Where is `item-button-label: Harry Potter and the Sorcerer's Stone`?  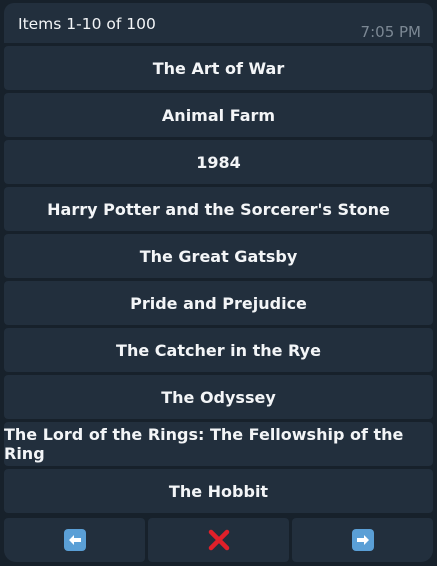 item-button-label: Harry Potter and the Sorcerer's Stone is located at coordinates (218, 209).